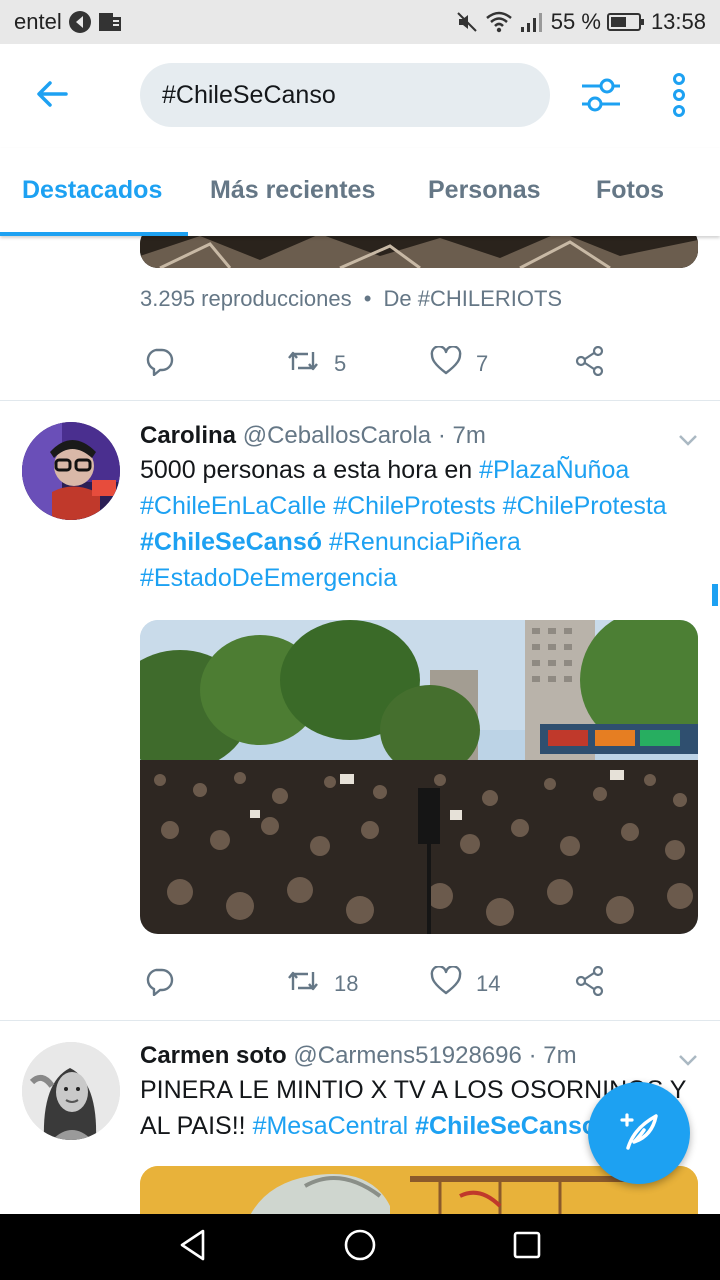 The image size is (720, 1280). I want to click on mute-icon, so click(467, 22).